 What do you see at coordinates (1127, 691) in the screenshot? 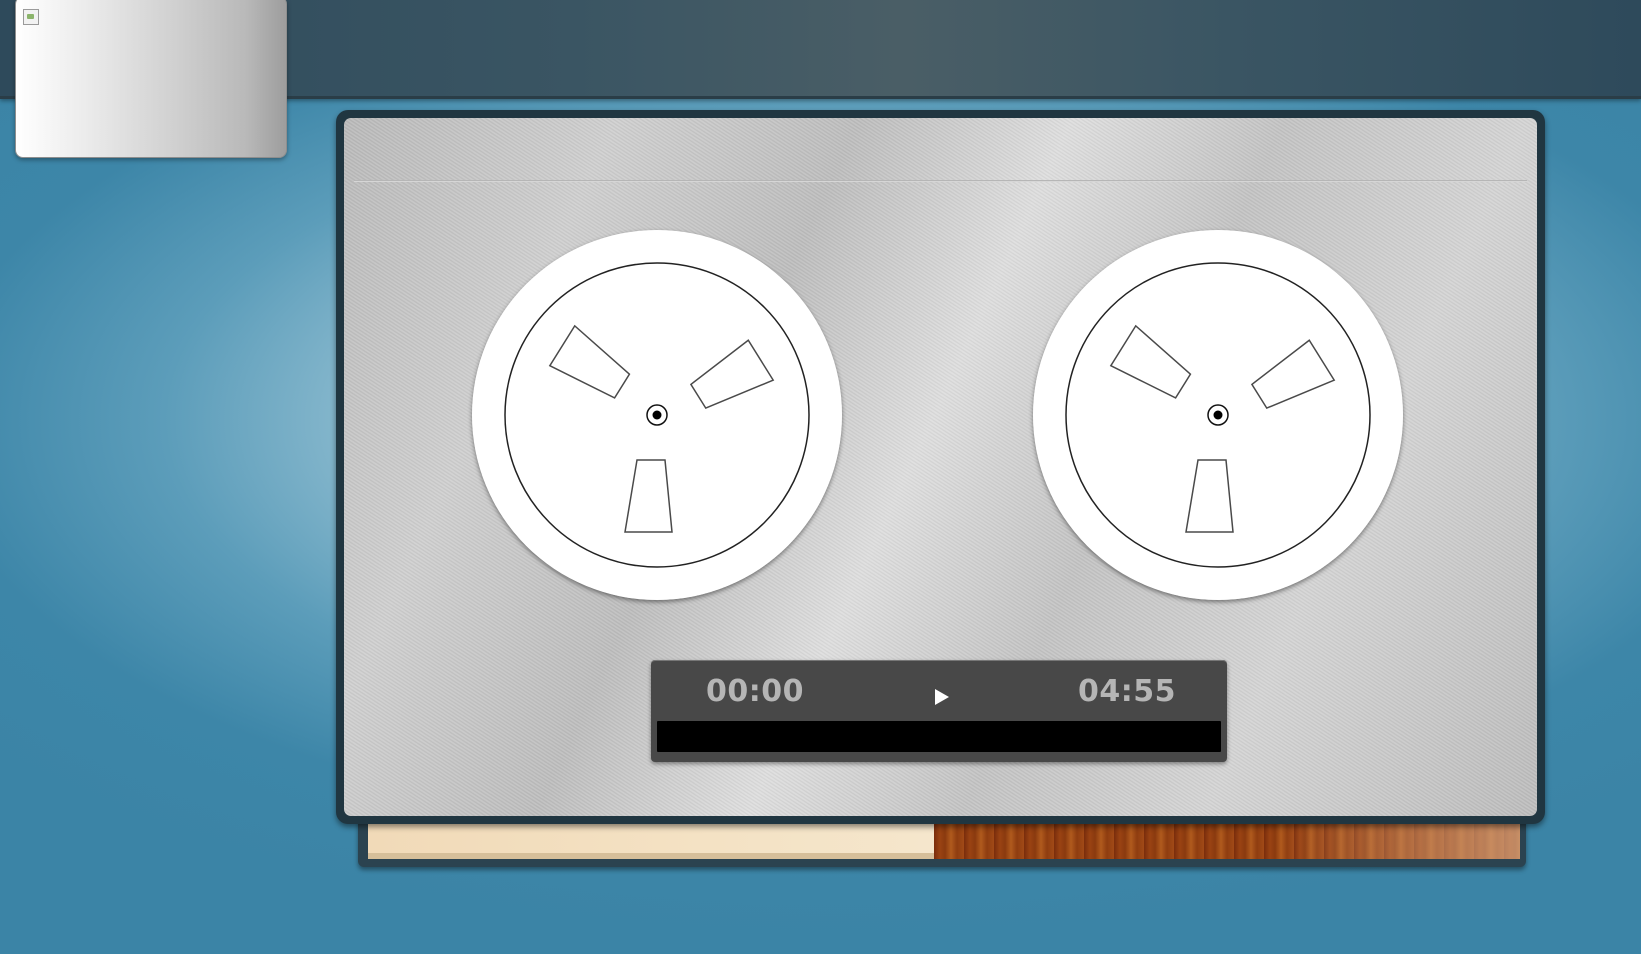
I see `total-time: 04:55` at bounding box center [1127, 691].